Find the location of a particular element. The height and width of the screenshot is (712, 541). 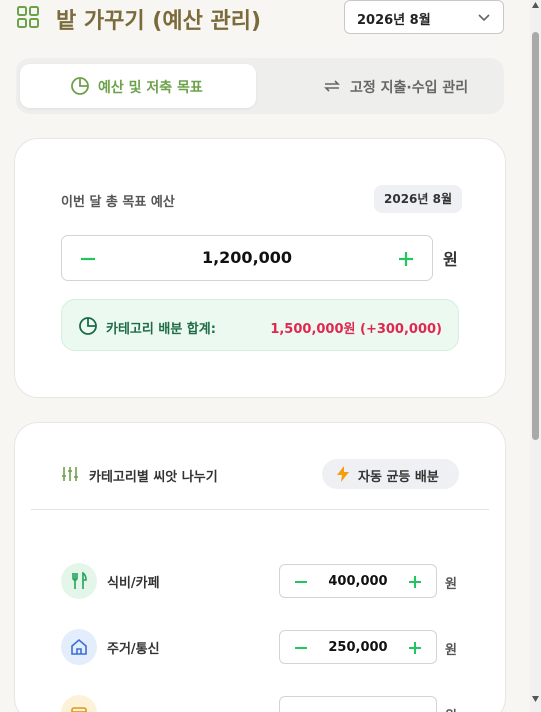

header: 밭 가꾸기 (예산 관리) 2026년 8월 is located at coordinates (261, 19).